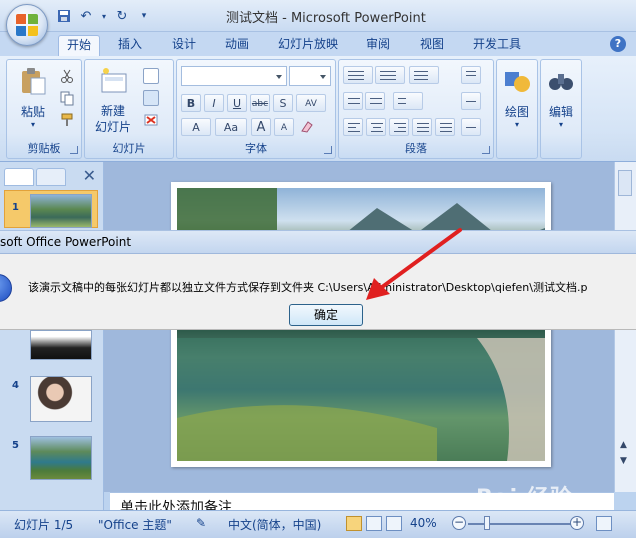 The width and height of the screenshot is (636, 538). Describe the element at coordinates (497, 45) in the screenshot. I see `tab-developer: 开发工具` at that location.